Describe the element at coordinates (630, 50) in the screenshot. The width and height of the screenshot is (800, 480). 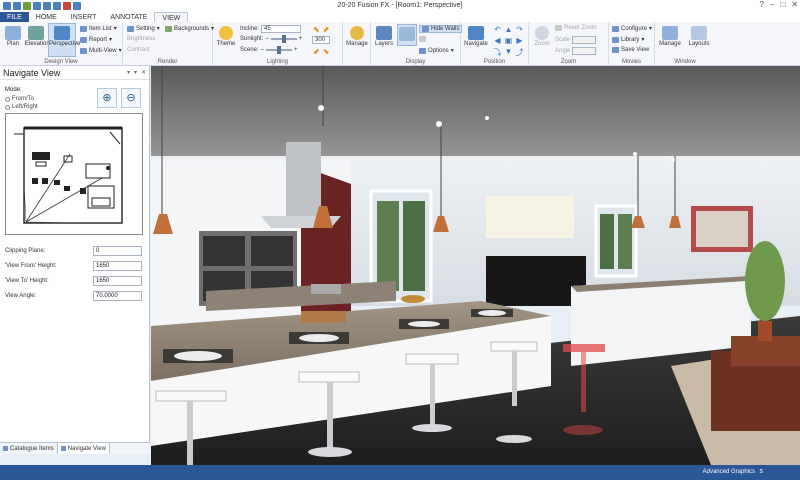
I see `save-view-button: Save View` at that location.